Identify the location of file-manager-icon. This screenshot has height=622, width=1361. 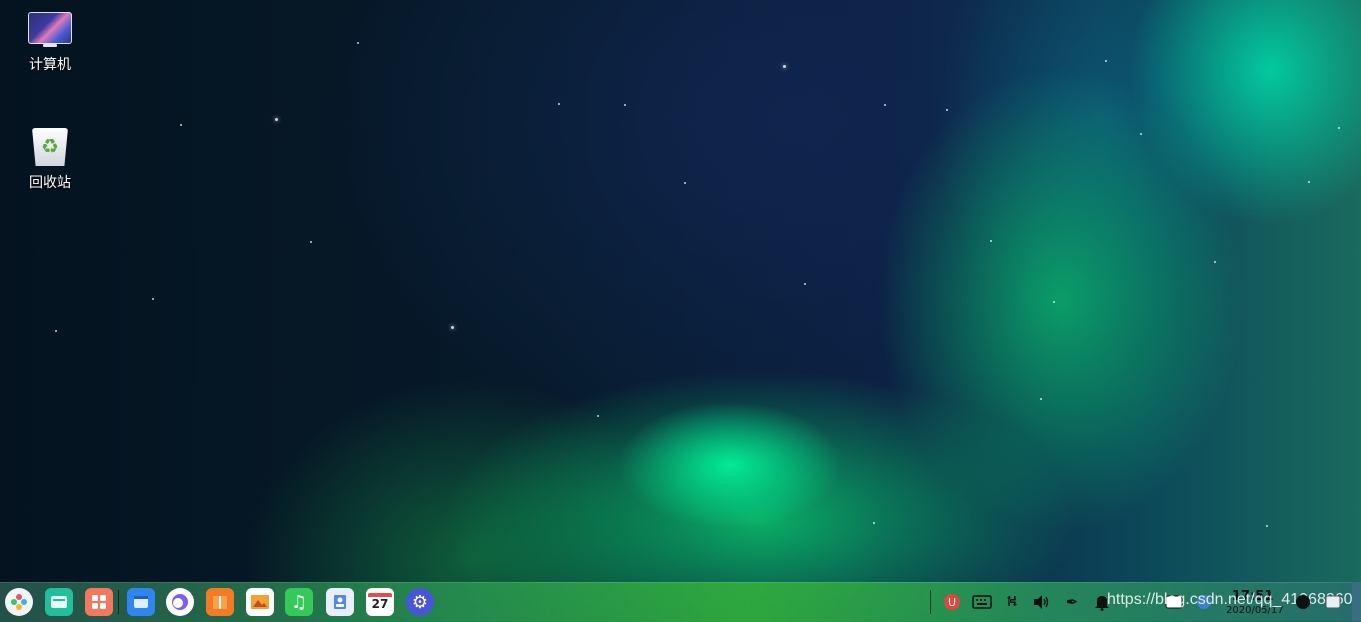
(59, 602).